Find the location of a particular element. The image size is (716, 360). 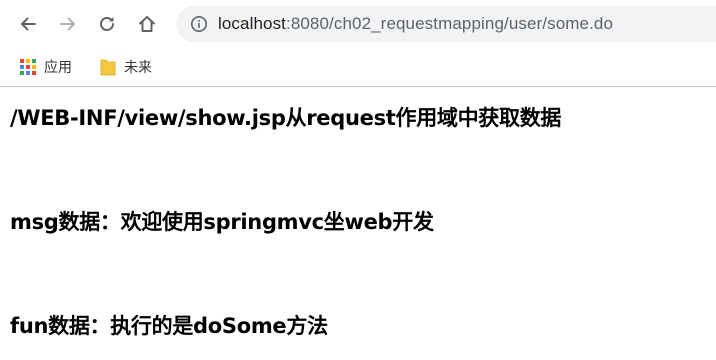

arrow-right-icon is located at coordinates (67, 24).